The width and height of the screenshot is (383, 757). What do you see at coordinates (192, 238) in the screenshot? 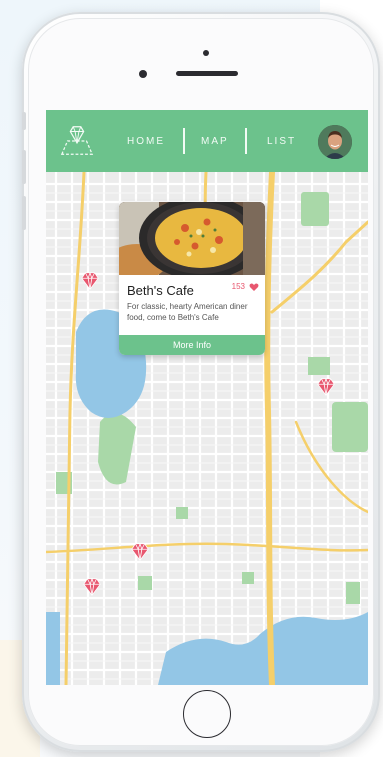
I see `place-photo` at bounding box center [192, 238].